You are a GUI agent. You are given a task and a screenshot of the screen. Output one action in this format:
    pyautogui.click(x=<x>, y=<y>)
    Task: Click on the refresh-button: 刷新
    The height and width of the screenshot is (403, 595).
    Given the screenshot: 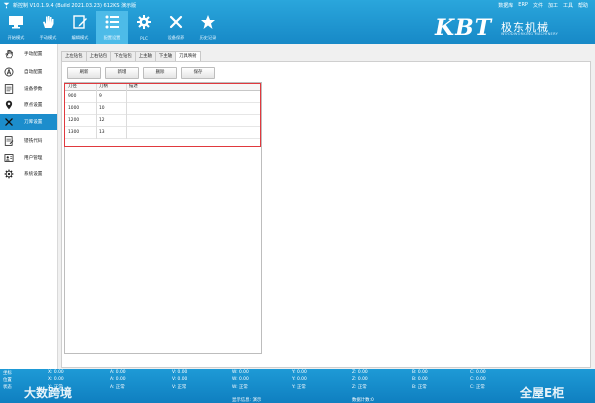 What is the action you would take?
    pyautogui.click(x=84, y=73)
    